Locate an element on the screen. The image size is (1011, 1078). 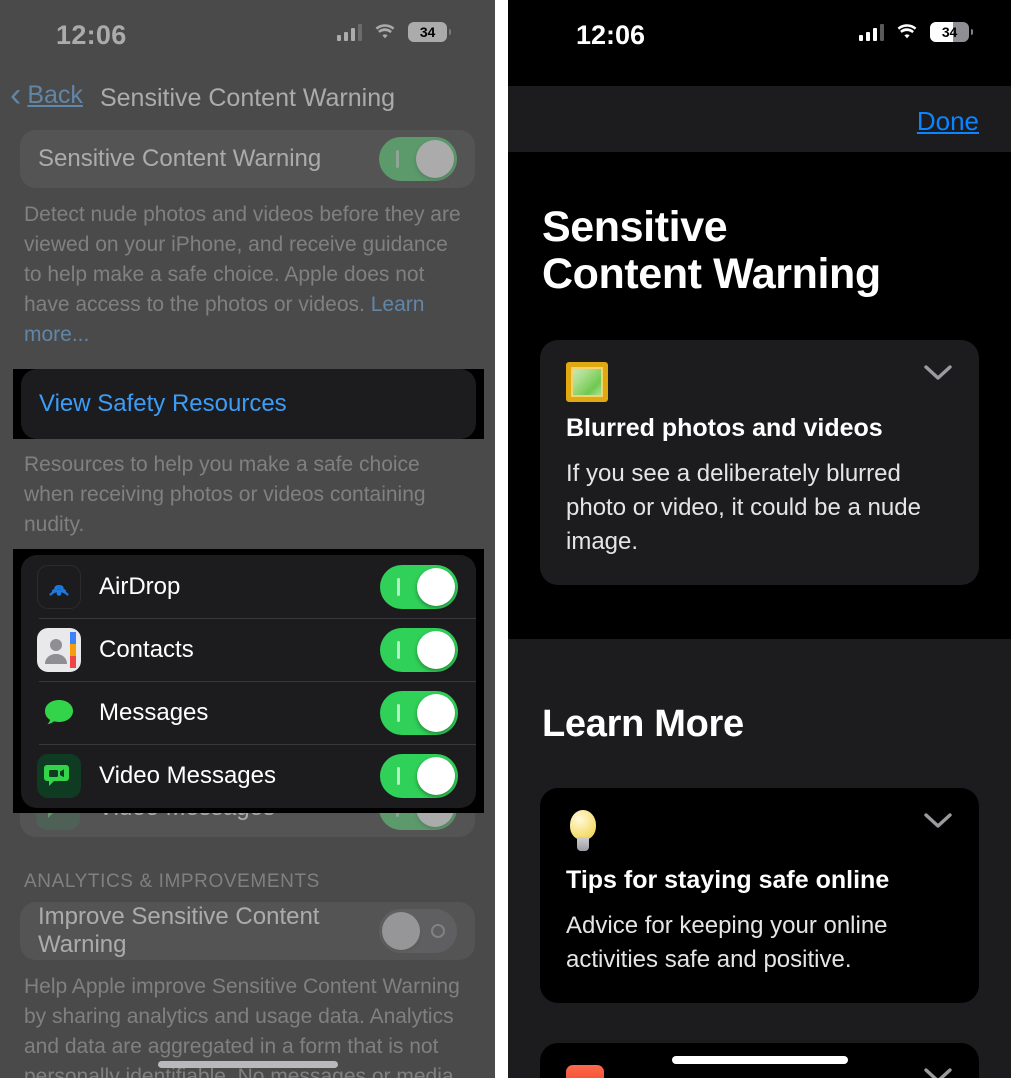
analytics-group: Improve Sensitive Content Warning is located at coordinates (247, 931).